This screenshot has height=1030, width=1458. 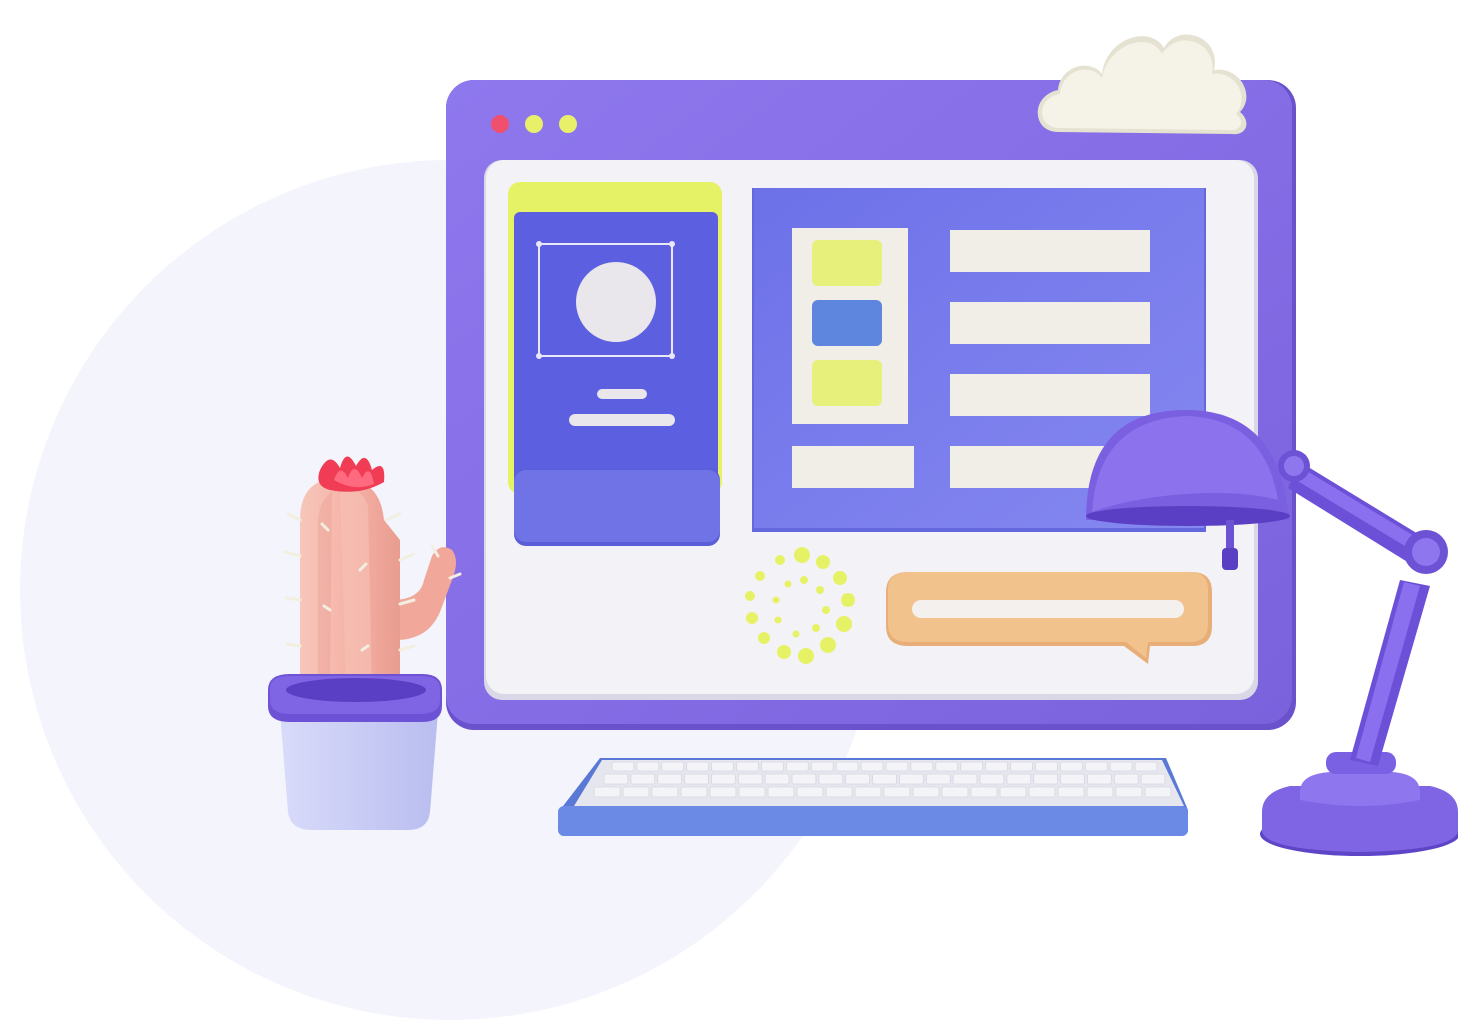 I want to click on profile-card, so click(x=615, y=364).